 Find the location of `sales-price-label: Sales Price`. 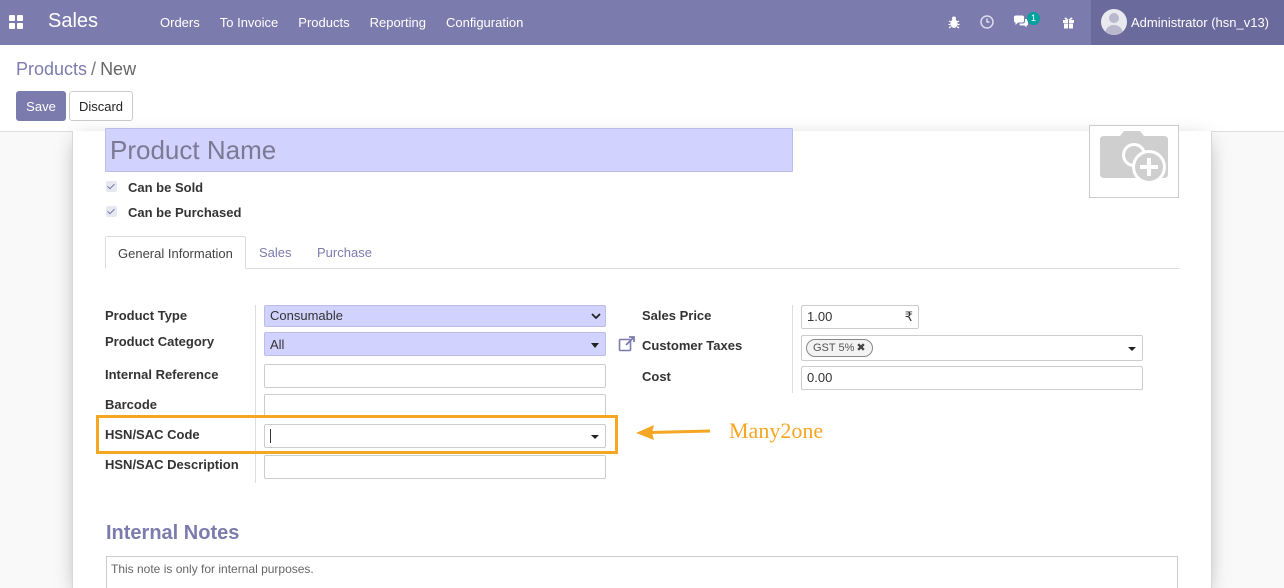

sales-price-label: Sales Price is located at coordinates (677, 315).